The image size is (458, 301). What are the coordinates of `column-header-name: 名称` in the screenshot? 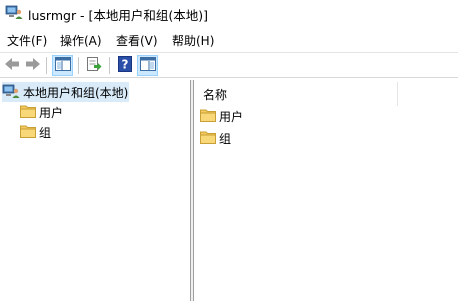 It's located at (296, 94).